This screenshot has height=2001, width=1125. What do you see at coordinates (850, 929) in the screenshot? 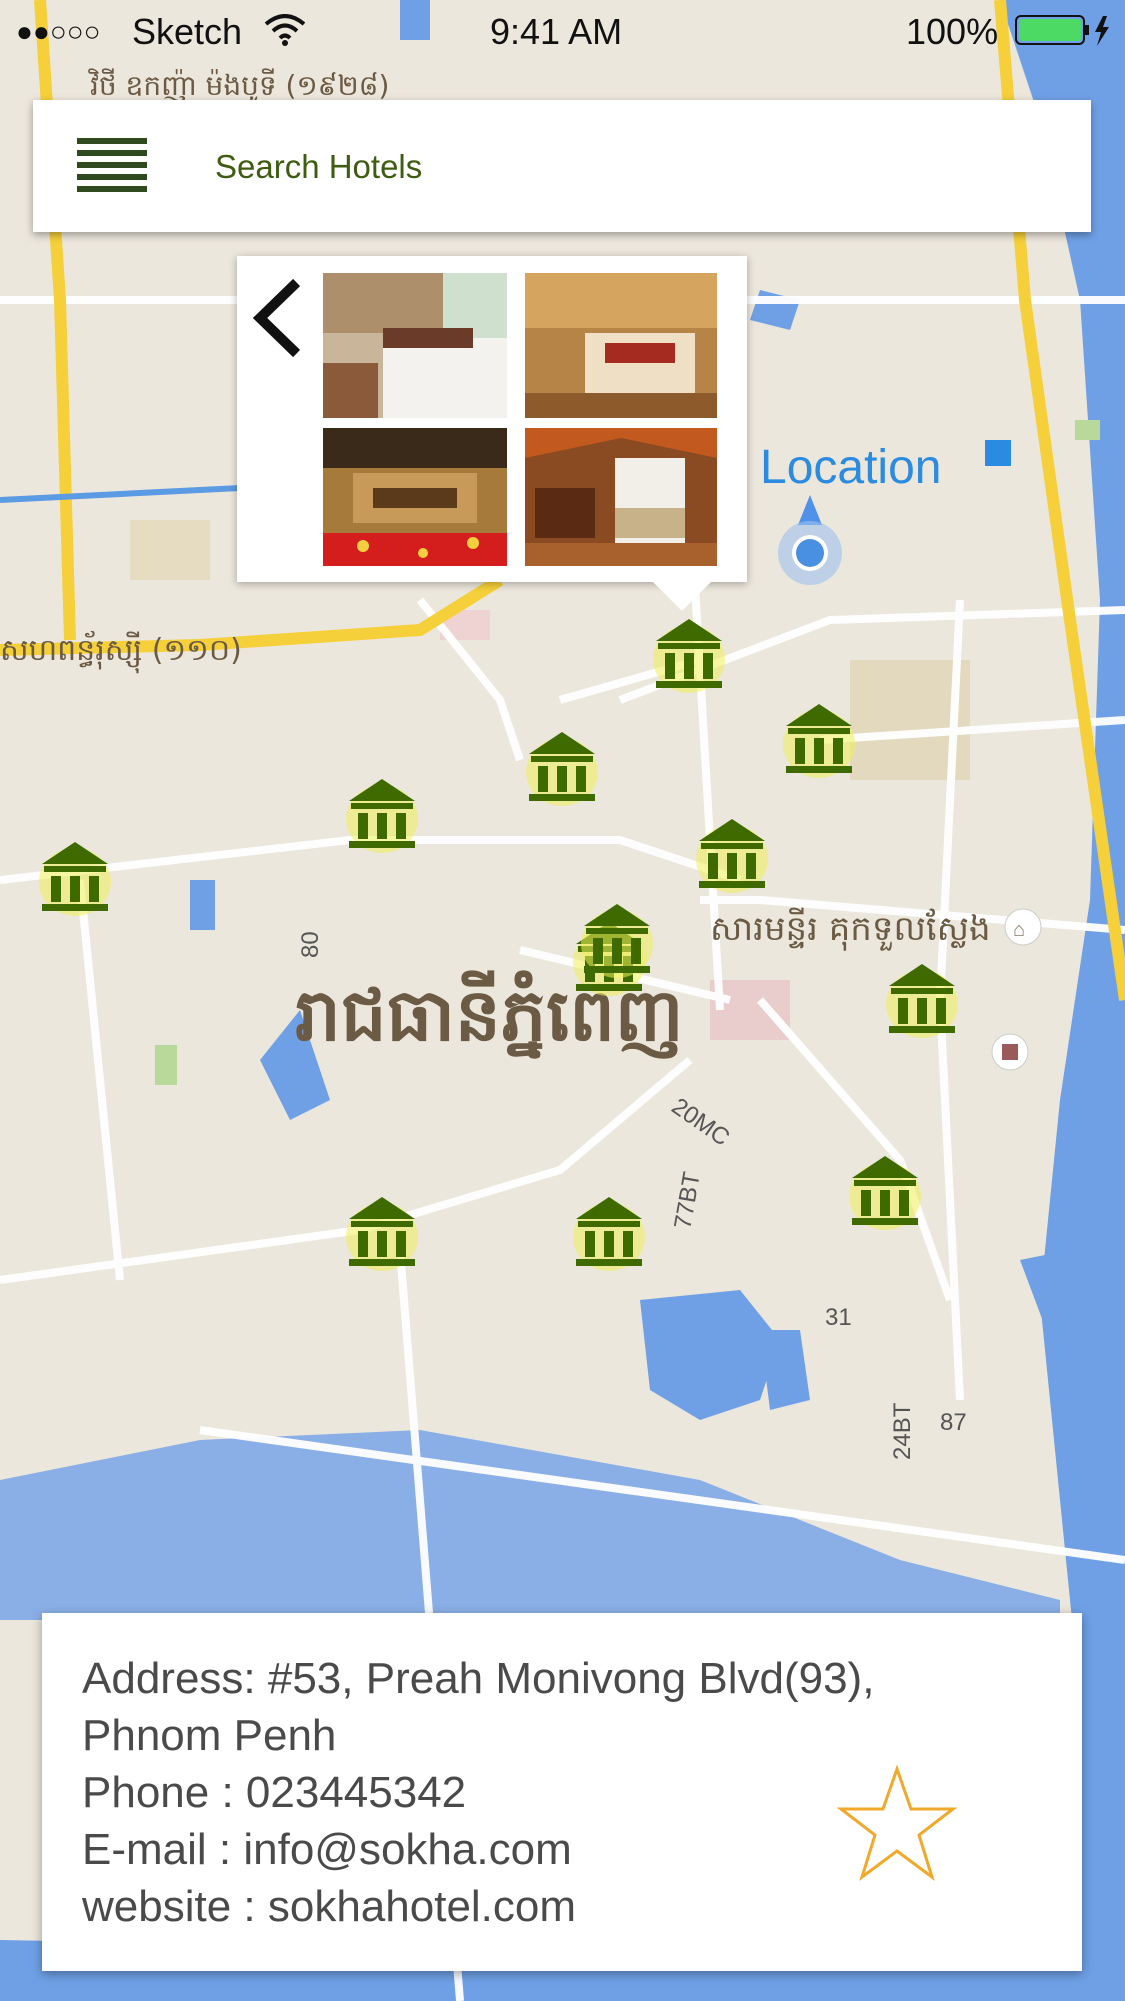
I see `landmark-label: សារមន្ទីរ គុកទួលស្លែង` at bounding box center [850, 929].